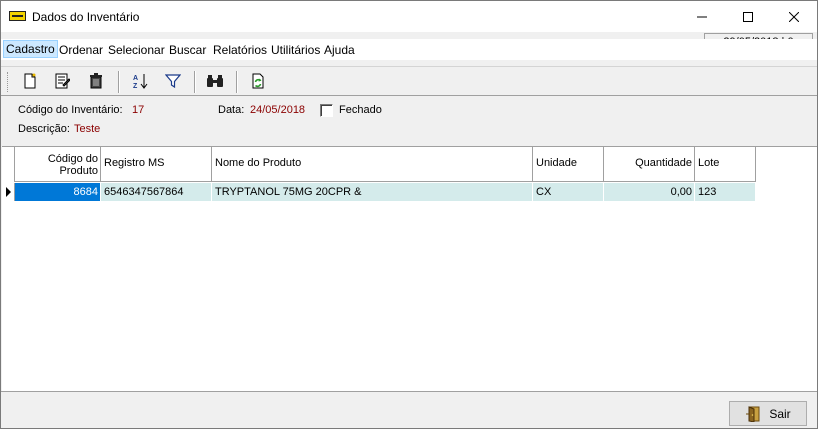 The height and width of the screenshot is (429, 818). What do you see at coordinates (72, 159) in the screenshot?
I see `column-header-codigo-line1: Código do` at bounding box center [72, 159].